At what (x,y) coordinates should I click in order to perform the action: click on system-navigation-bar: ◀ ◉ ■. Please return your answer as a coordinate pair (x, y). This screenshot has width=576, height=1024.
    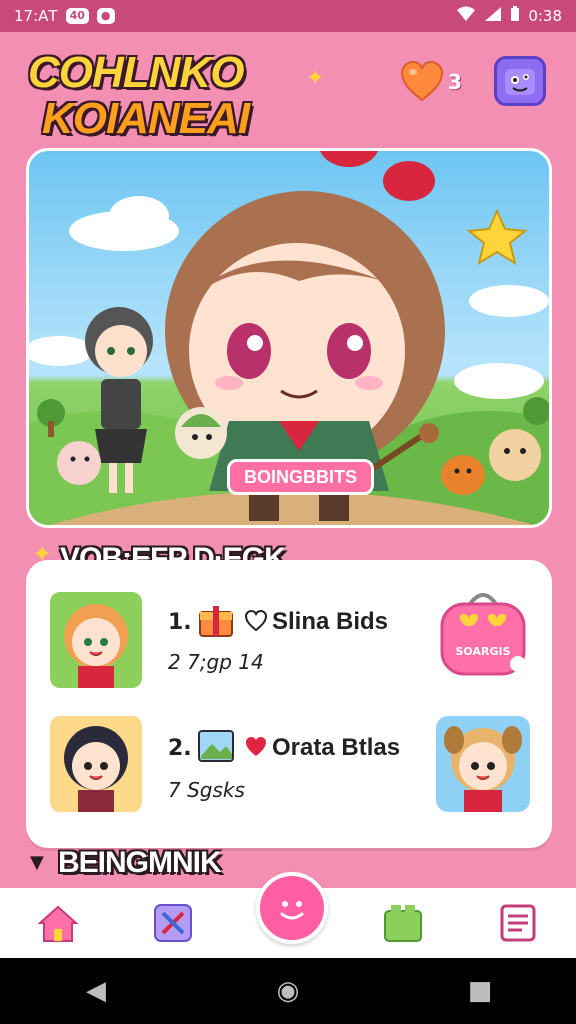
    Looking at the image, I should click on (288, 991).